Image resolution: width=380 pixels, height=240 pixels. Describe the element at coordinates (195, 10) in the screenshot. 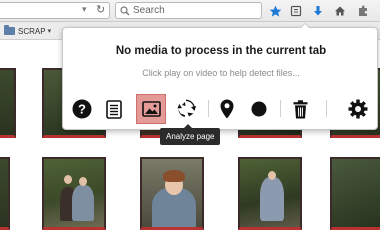

I see `search-input` at that location.